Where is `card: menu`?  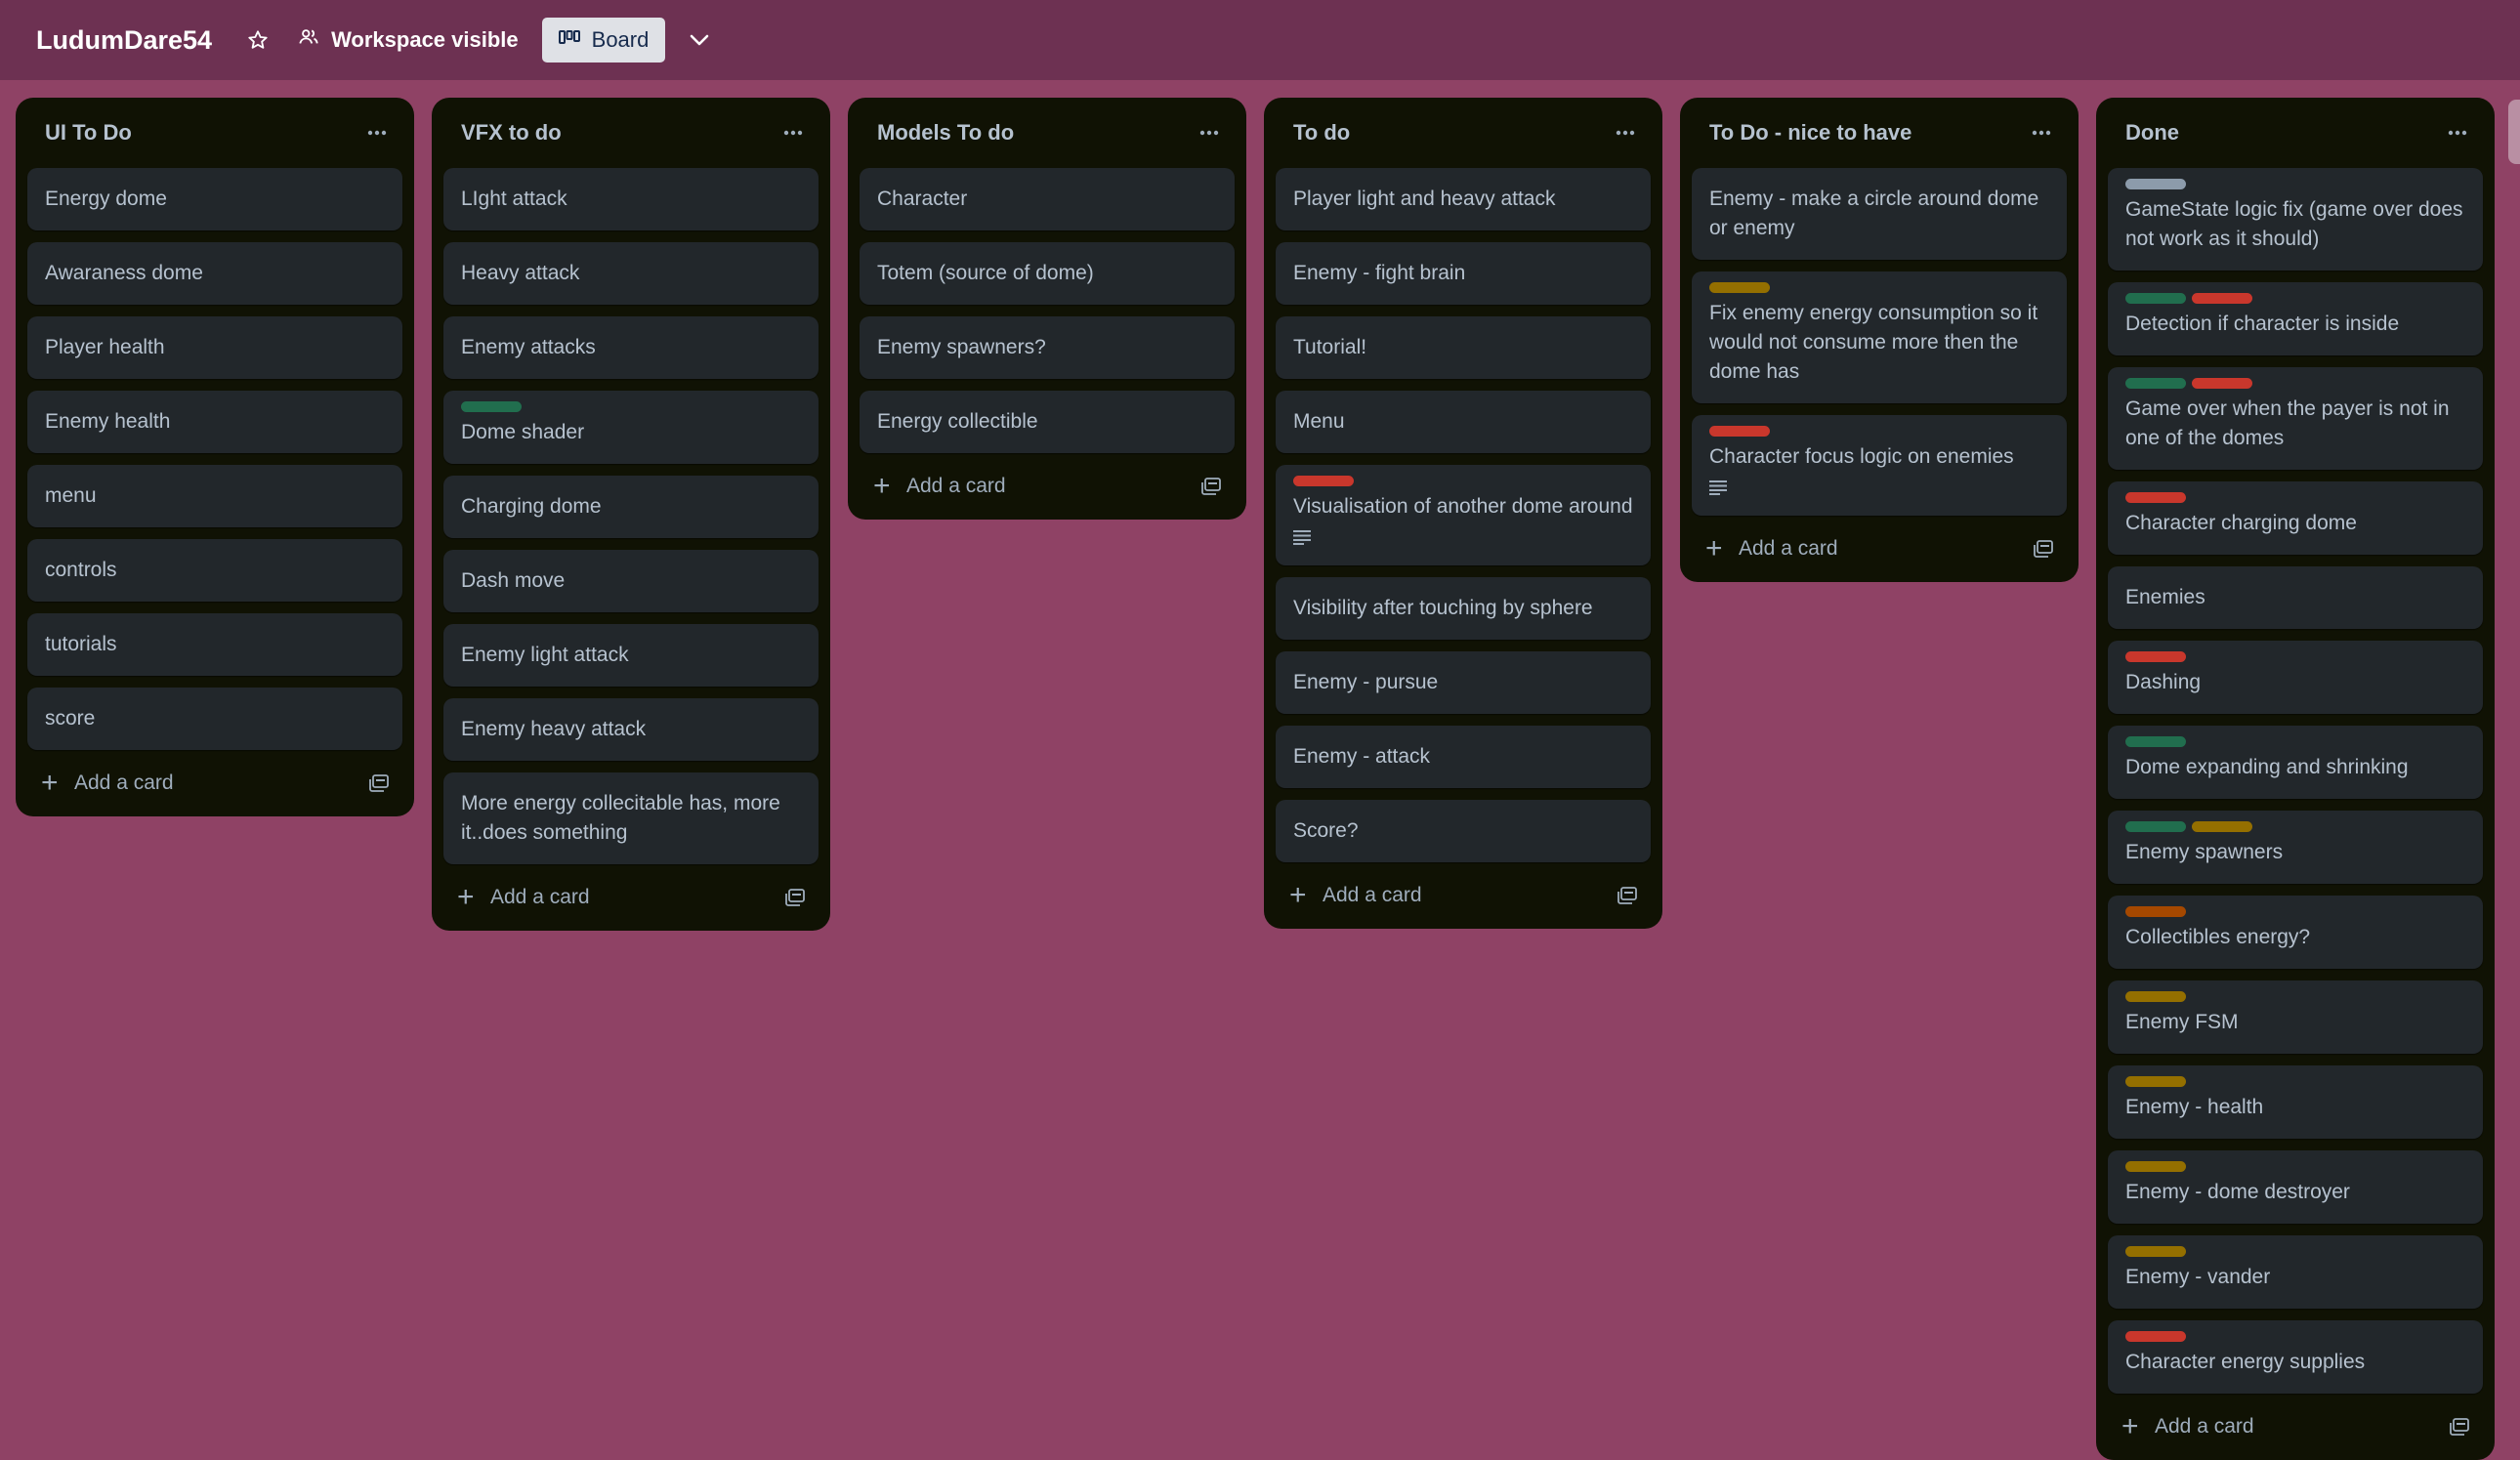 card: menu is located at coordinates (214, 496).